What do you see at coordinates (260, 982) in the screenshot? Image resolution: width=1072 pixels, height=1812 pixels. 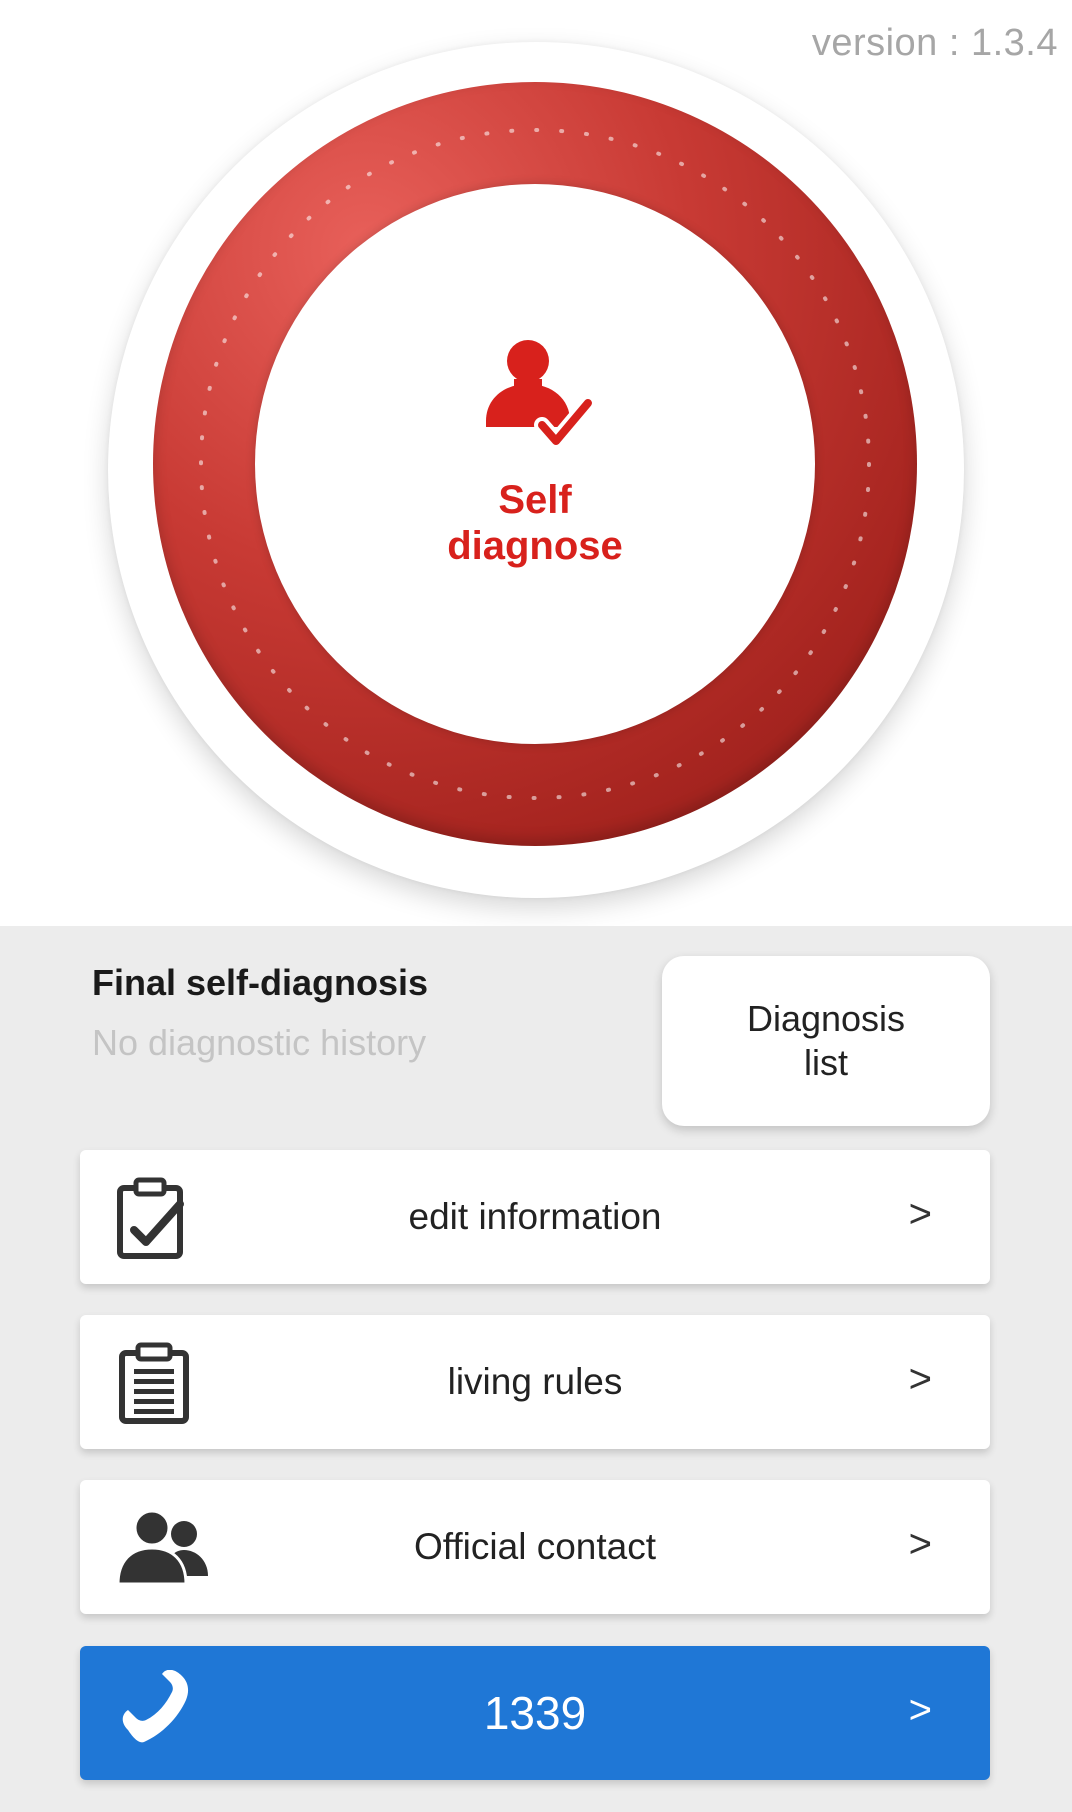 I see `final-diagnosis-title: Final self-diagnosis` at bounding box center [260, 982].